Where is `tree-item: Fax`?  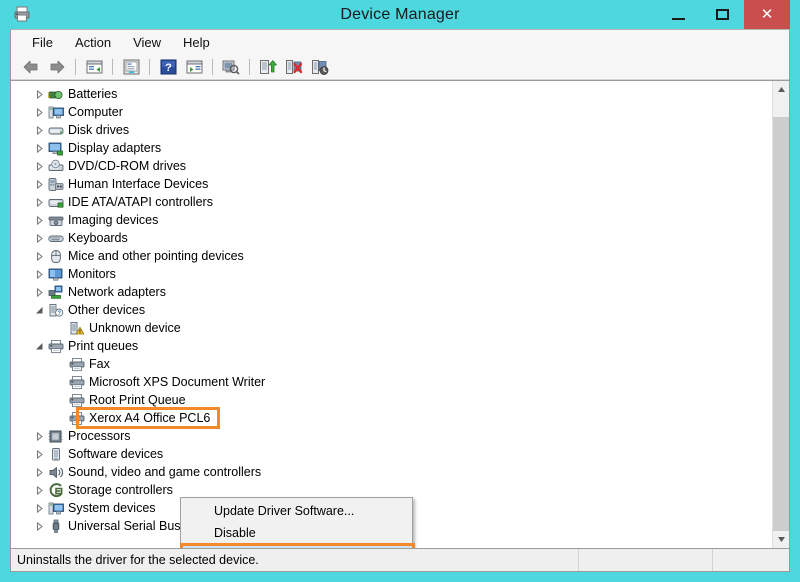
tree-item: Fax is located at coordinates (391, 364).